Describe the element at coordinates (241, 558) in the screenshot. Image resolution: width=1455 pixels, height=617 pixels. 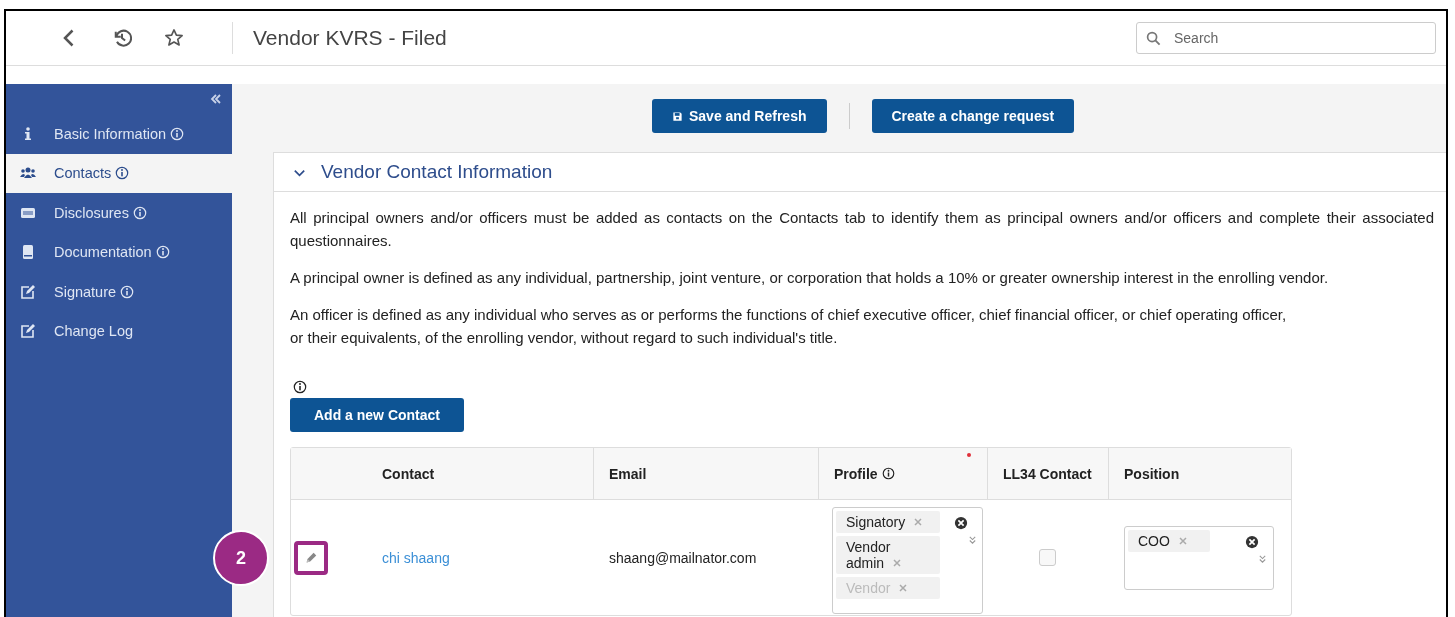
I see `callout-badge: 2` at that location.